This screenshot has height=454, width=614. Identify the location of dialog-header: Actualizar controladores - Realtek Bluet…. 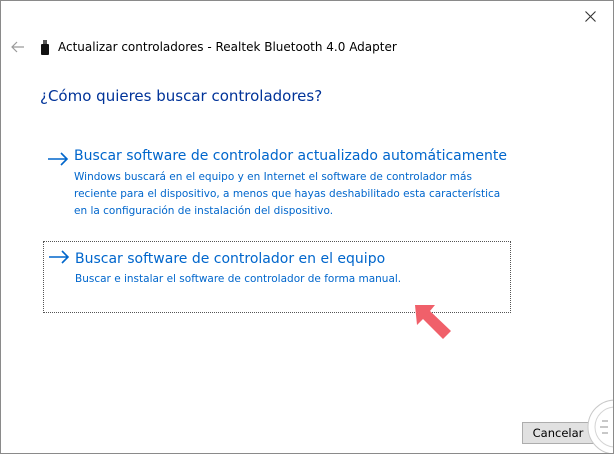
(203, 47).